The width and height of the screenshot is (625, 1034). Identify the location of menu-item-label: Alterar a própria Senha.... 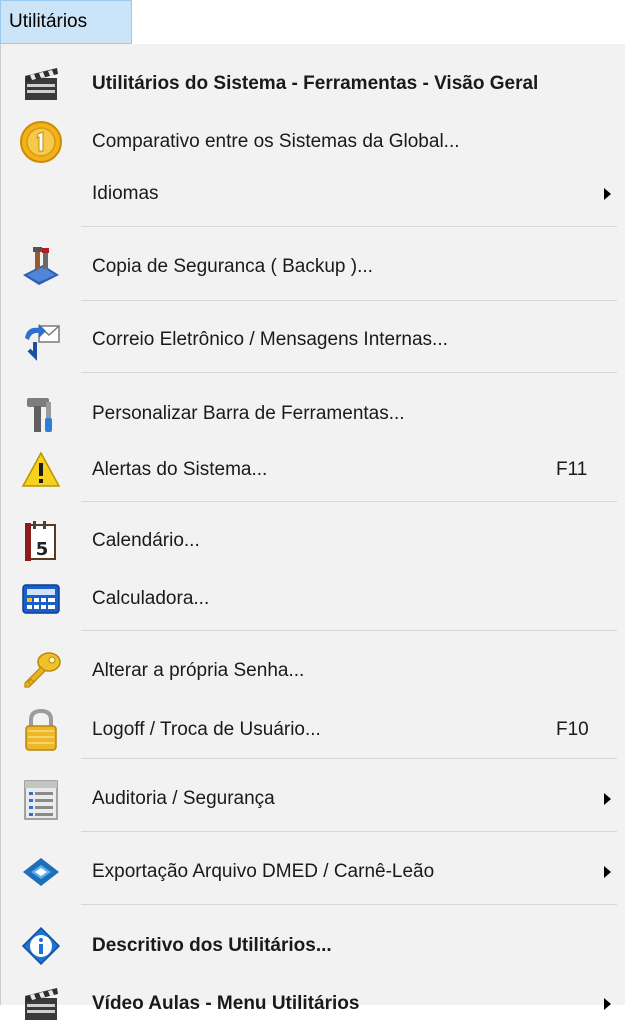
(198, 670).